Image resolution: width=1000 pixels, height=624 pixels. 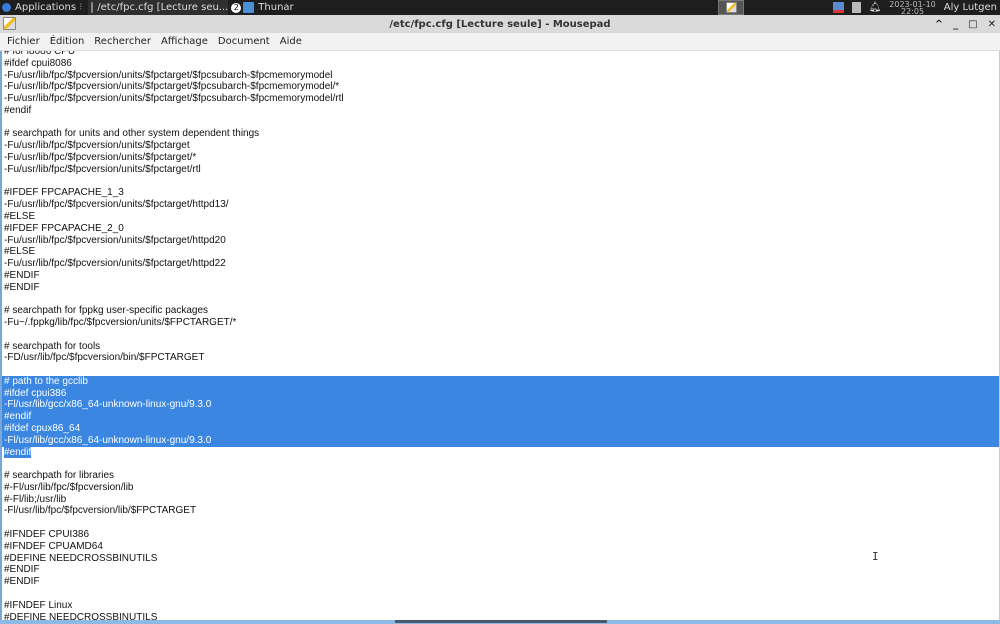 I want to click on editor-line: #IFNDEF CPUAMD64, so click(x=500, y=547).